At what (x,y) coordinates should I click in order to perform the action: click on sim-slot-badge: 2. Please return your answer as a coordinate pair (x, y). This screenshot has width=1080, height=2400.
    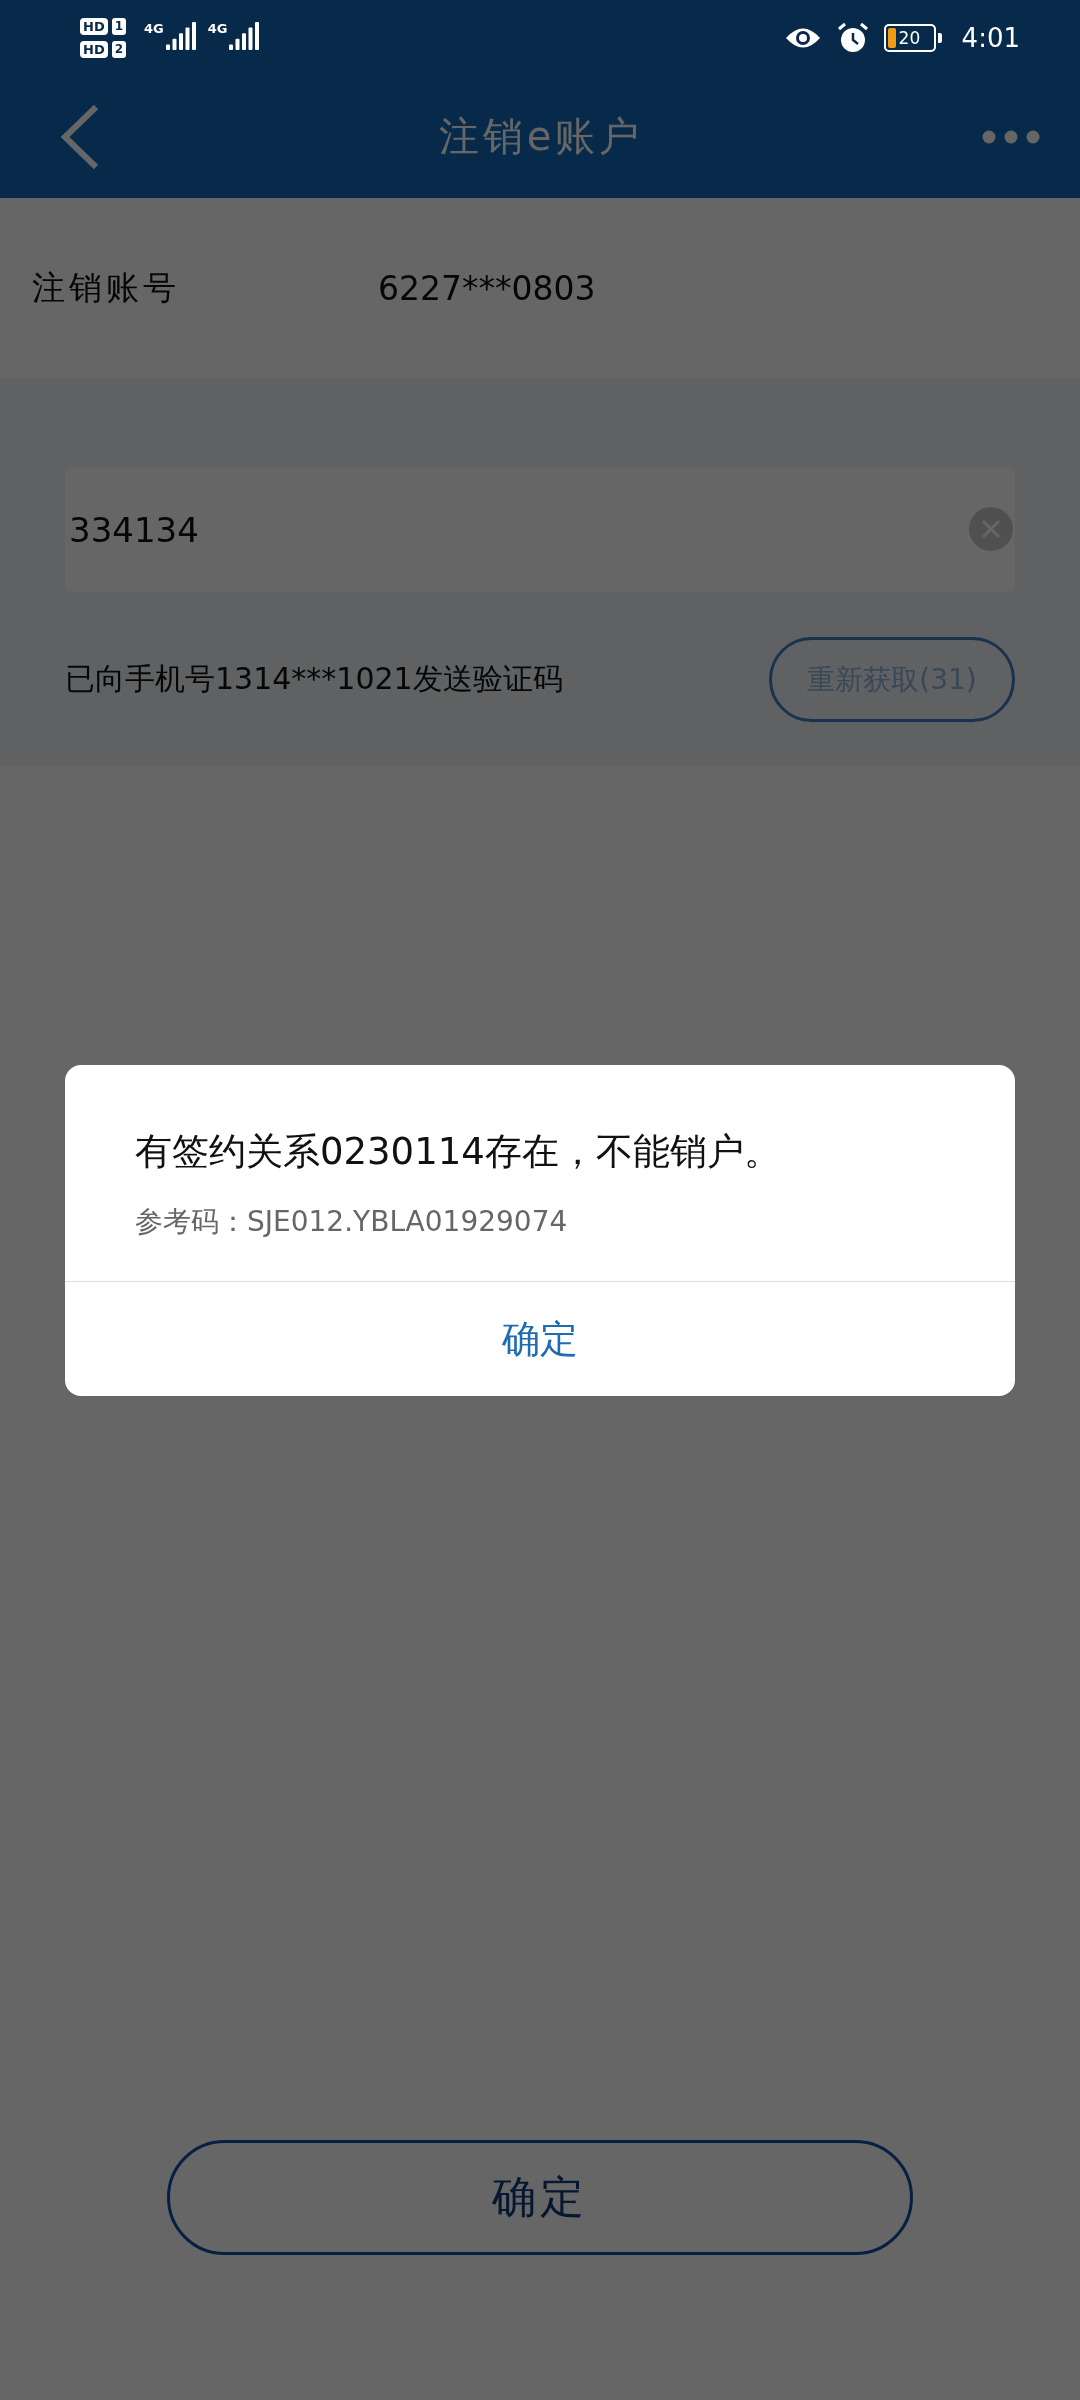
    Looking at the image, I should click on (119, 49).